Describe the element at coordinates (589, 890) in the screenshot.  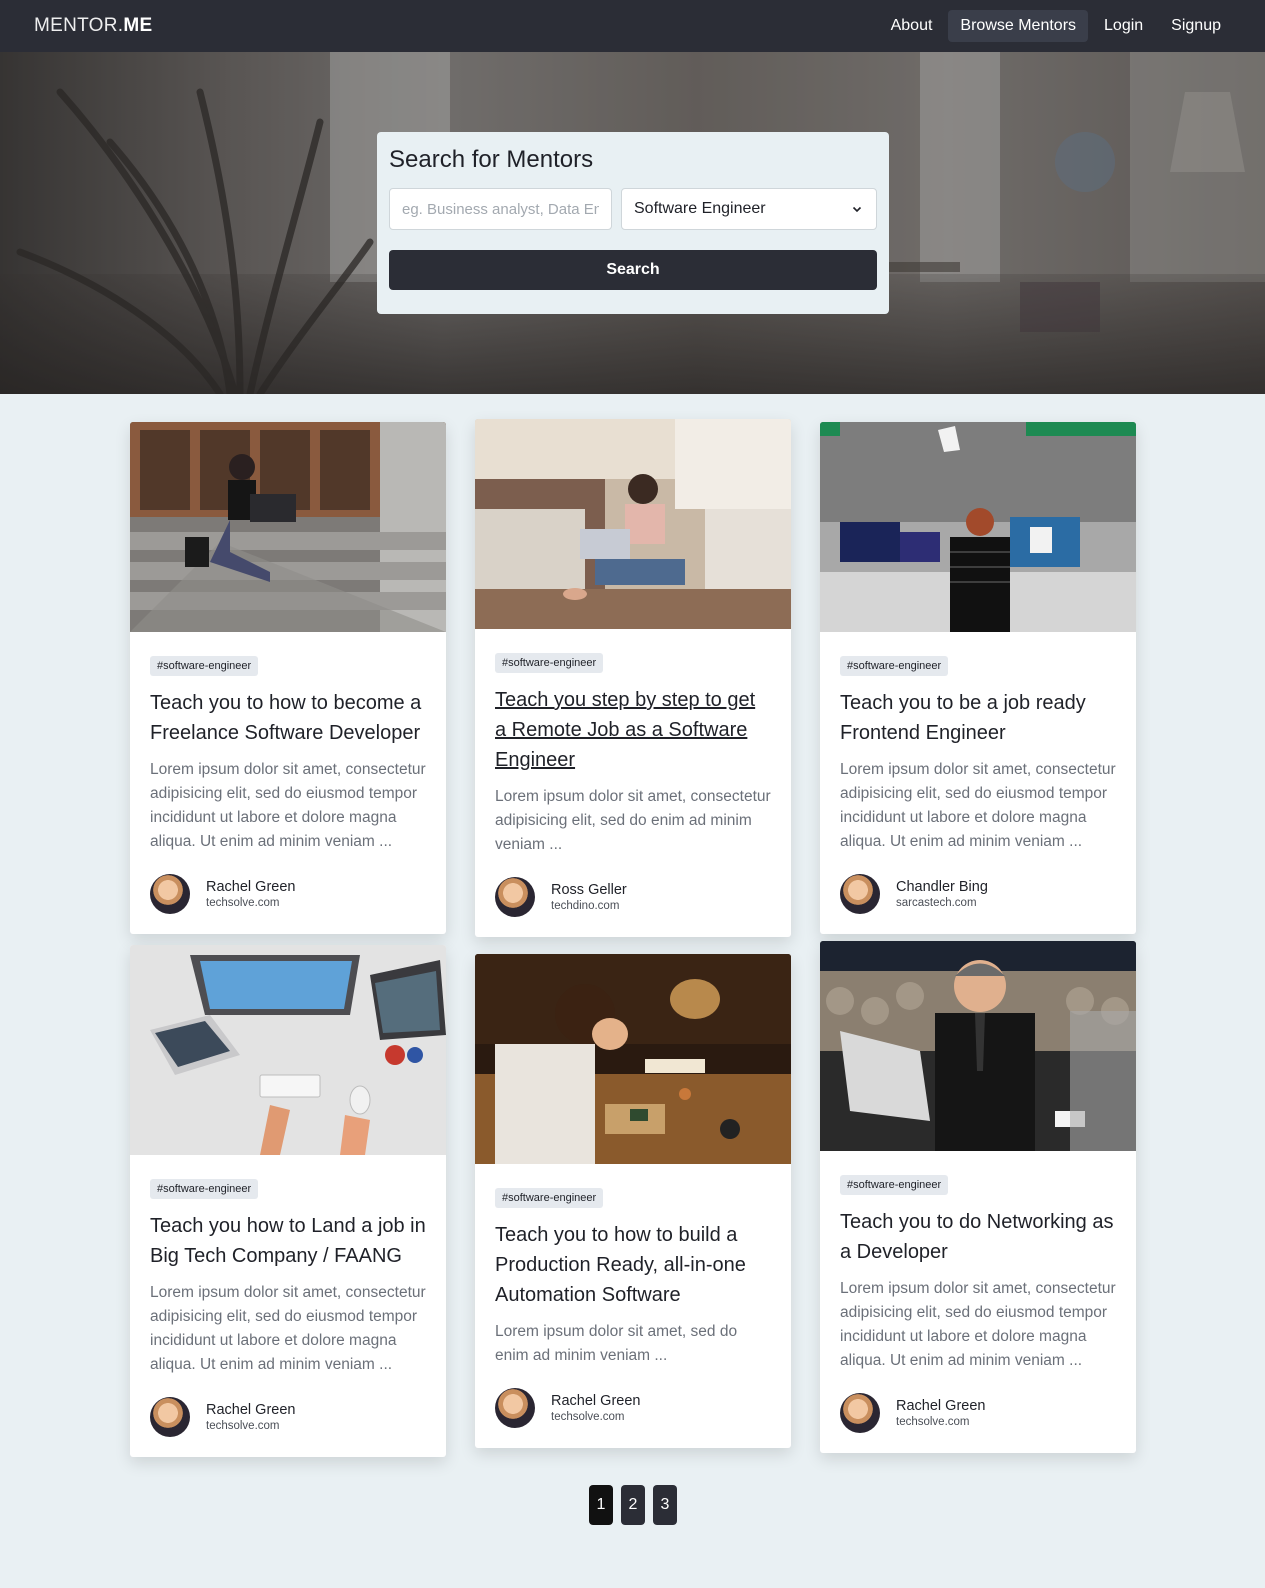
I see `author-name: Ross Geller` at that location.